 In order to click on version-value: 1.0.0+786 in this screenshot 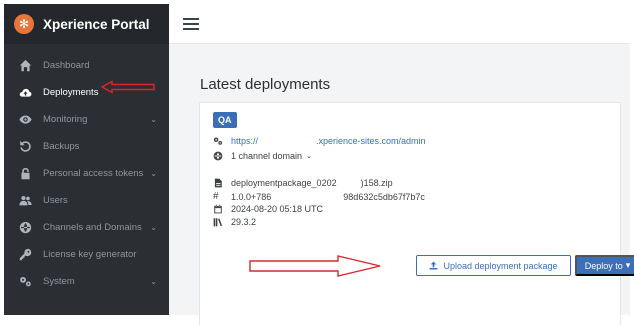, I will do `click(251, 196)`.